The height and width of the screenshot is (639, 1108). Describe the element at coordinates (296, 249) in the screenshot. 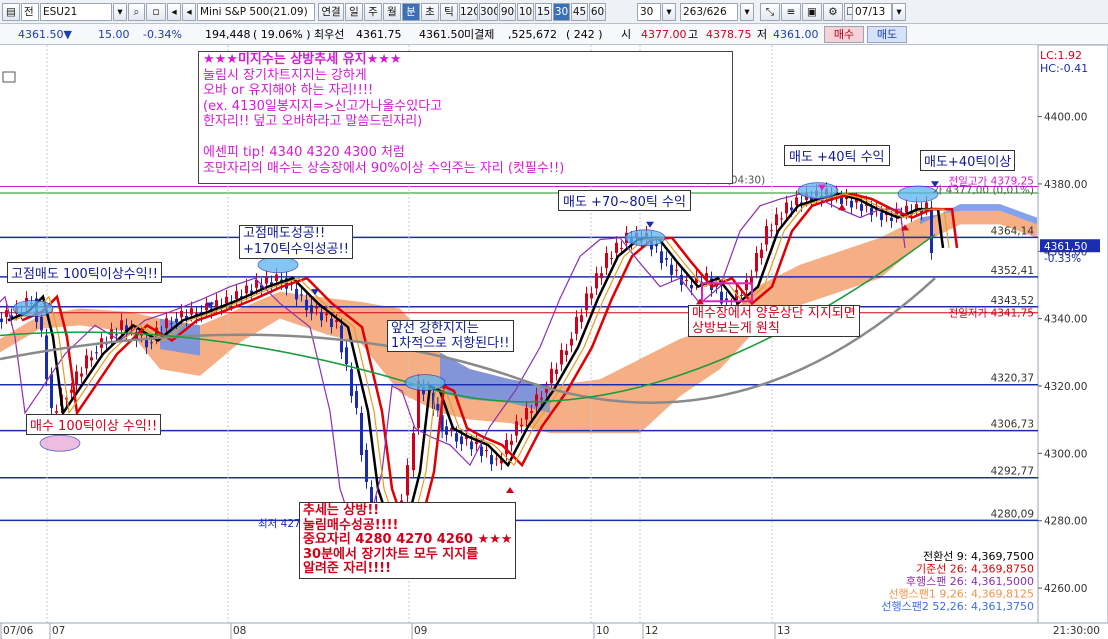

I see `note-line: +170틱수익성공!!` at that location.